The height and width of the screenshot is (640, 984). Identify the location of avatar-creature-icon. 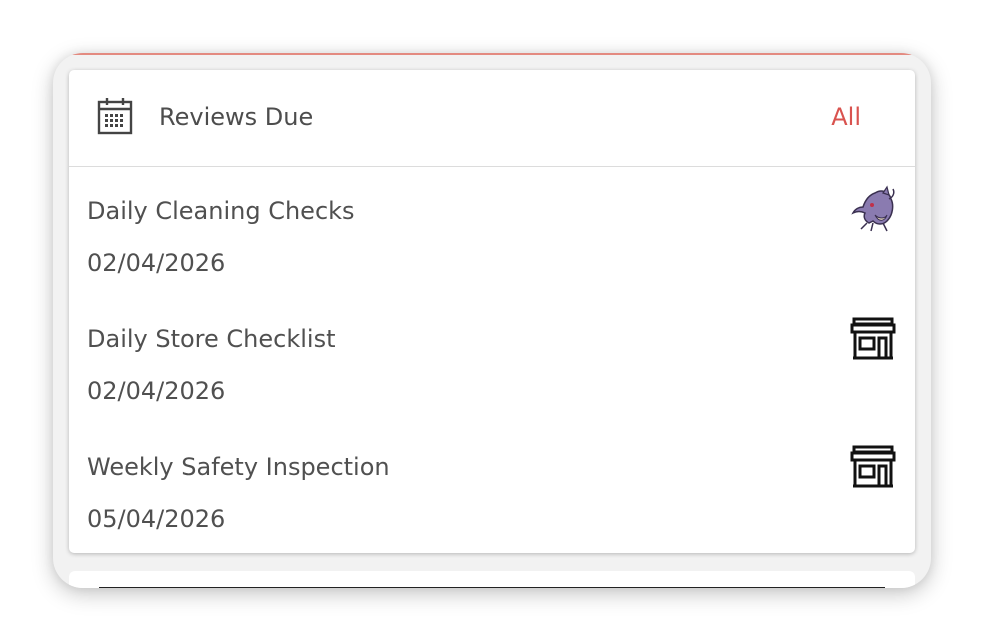
(873, 208).